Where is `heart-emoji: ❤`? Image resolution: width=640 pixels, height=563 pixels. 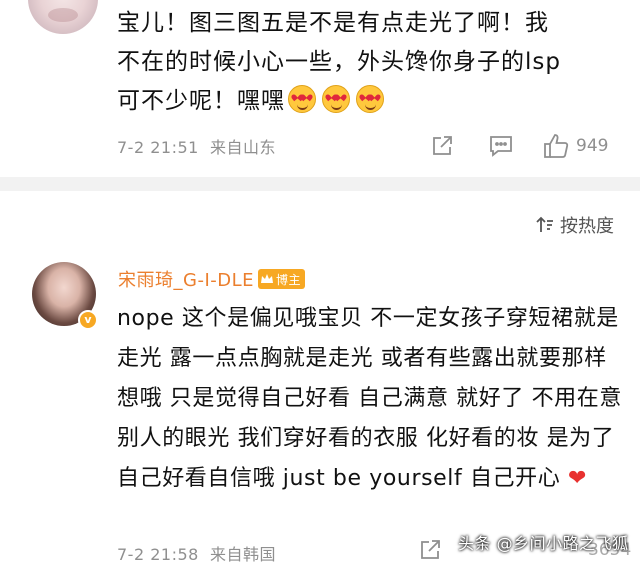
heart-emoji: ❤ is located at coordinates (577, 478).